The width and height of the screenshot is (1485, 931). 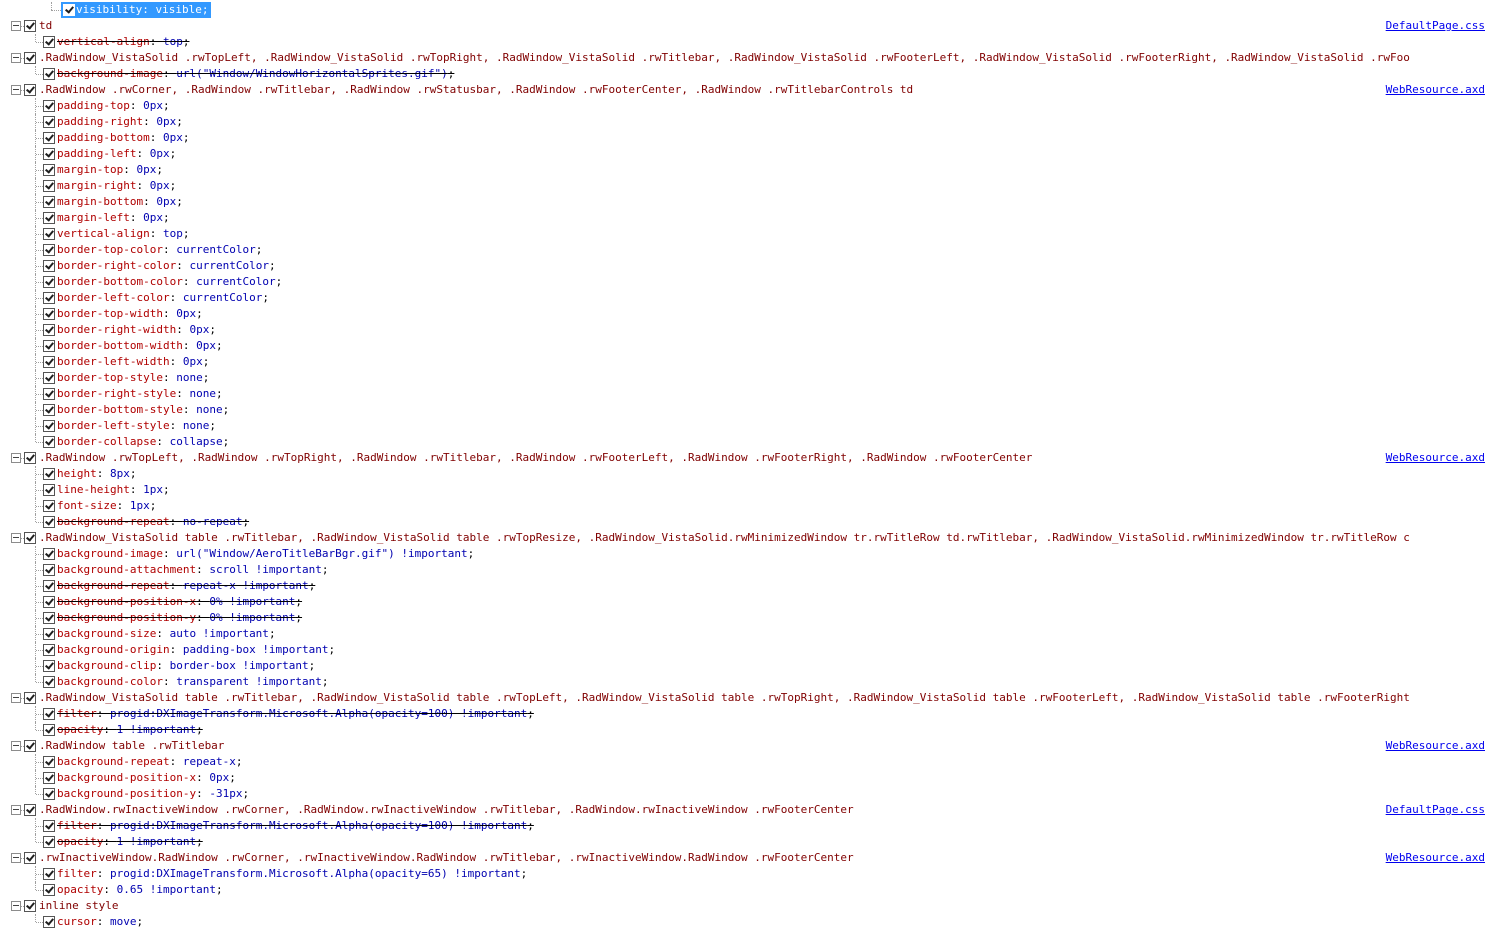 What do you see at coordinates (742, 202) in the screenshot?
I see `declaration-row: margin-bottom: 0px;` at bounding box center [742, 202].